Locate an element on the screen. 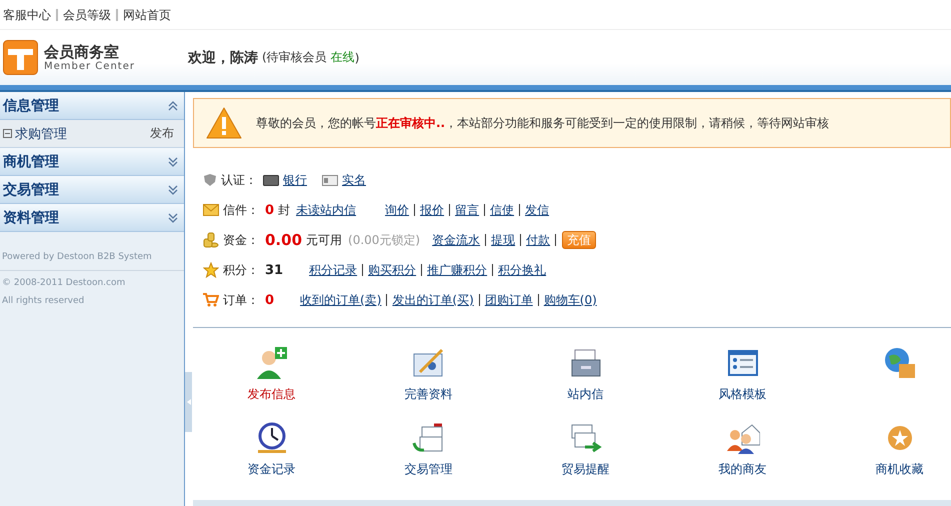  verification-link: 实名 is located at coordinates (354, 180).